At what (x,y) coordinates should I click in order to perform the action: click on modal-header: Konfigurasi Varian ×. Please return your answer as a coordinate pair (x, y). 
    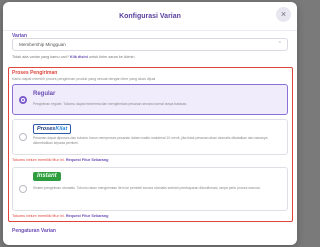
    Looking at the image, I should click on (150, 16).